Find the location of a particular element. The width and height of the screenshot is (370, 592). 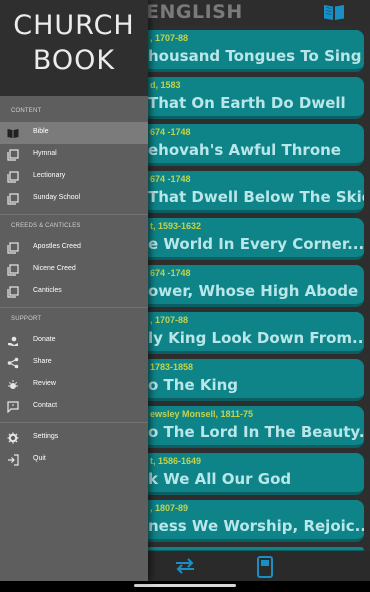

drawer-item-label: Lectionary is located at coordinates (49, 175).